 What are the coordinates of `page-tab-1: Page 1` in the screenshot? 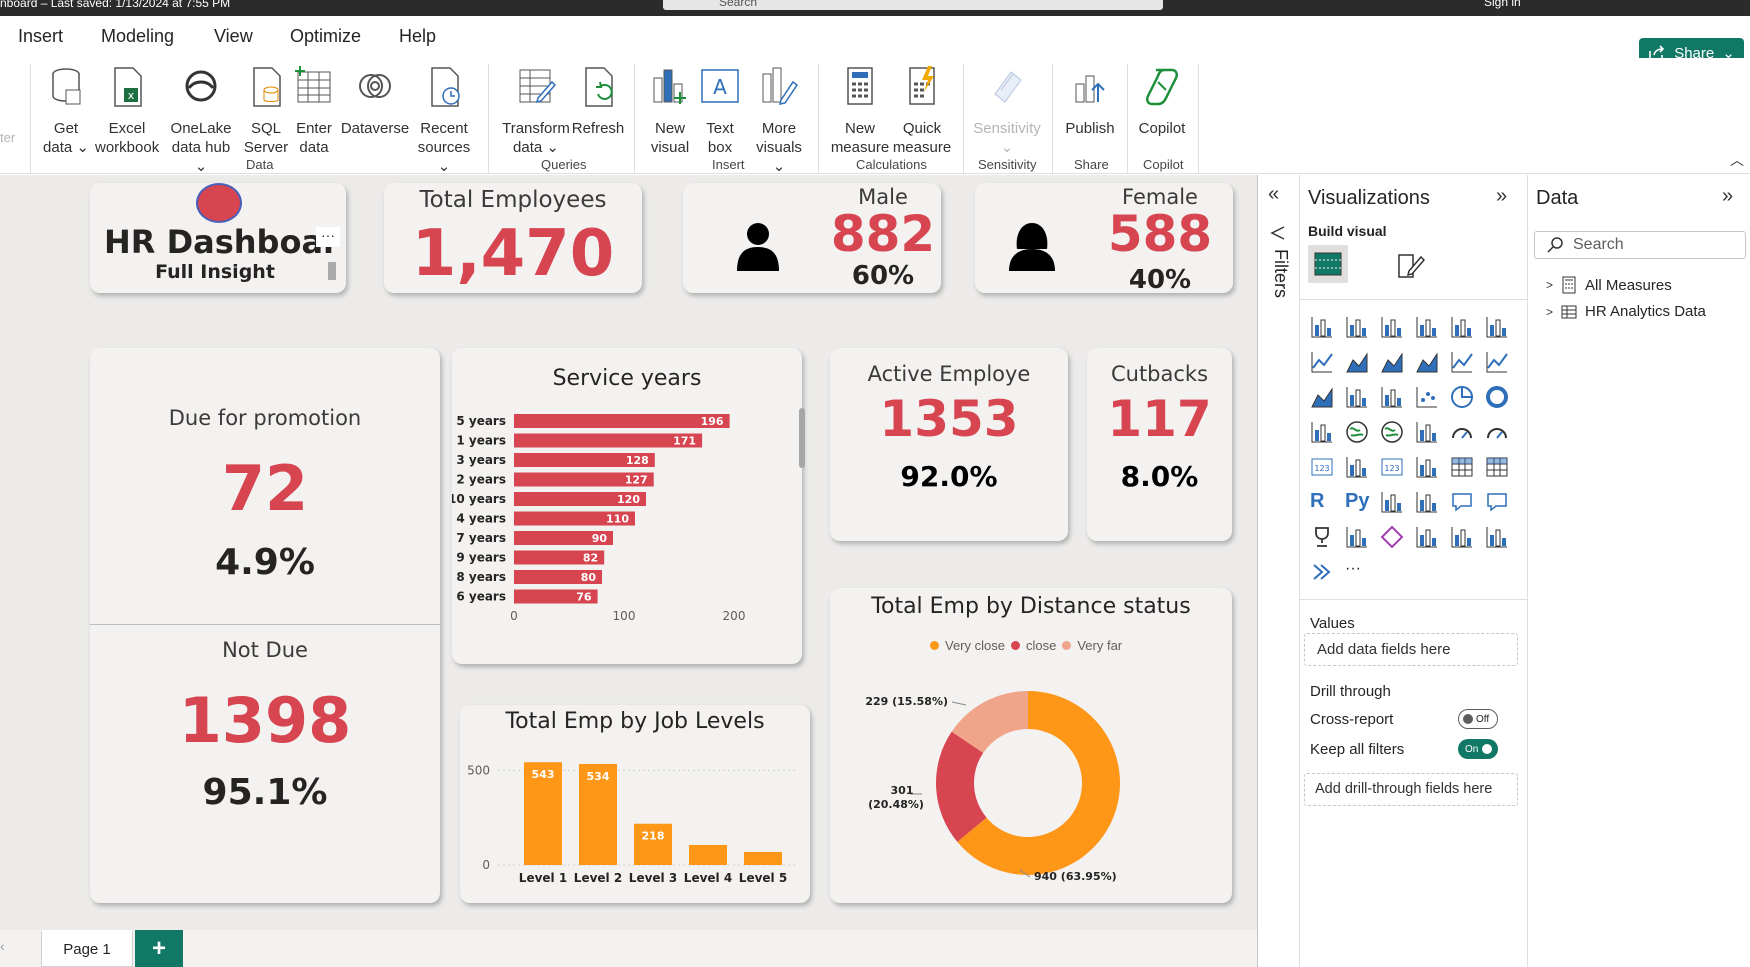 It's located at (87, 948).